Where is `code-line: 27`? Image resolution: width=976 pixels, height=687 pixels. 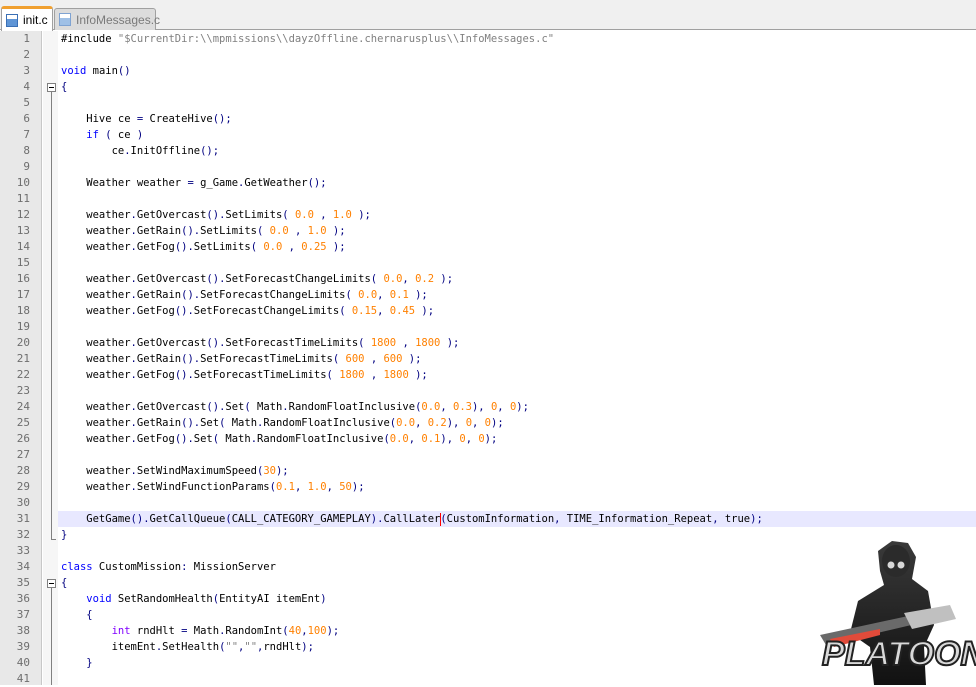 code-line: 27 is located at coordinates (488, 455).